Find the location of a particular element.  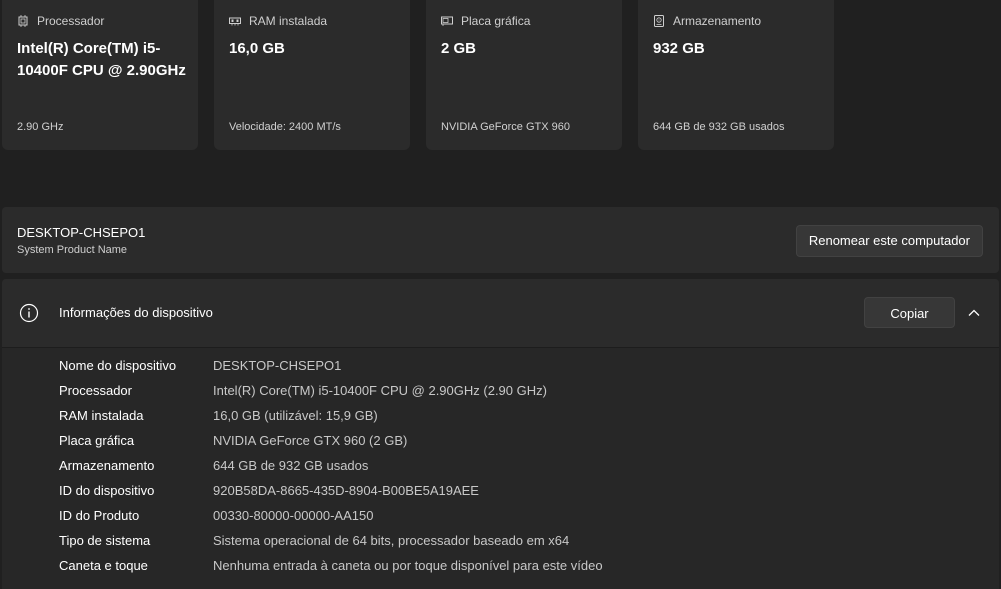

spec-value: DESKTOP-CHSEPO1 is located at coordinates (277, 365).